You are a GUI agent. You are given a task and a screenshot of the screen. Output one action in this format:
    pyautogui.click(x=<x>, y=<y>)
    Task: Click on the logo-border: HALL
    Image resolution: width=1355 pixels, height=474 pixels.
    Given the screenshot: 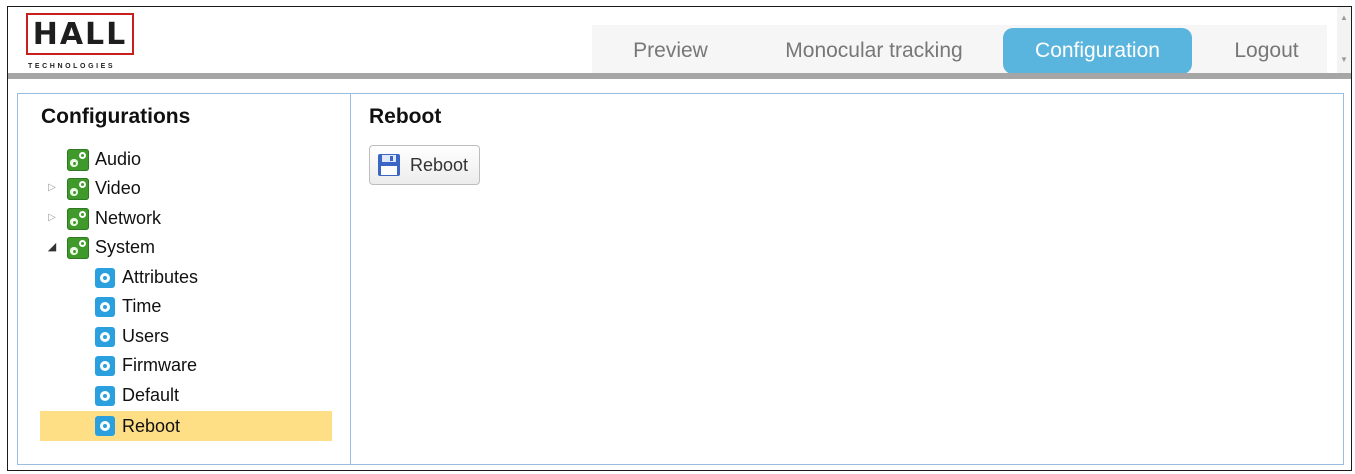 What is the action you would take?
    pyautogui.click(x=80, y=34)
    